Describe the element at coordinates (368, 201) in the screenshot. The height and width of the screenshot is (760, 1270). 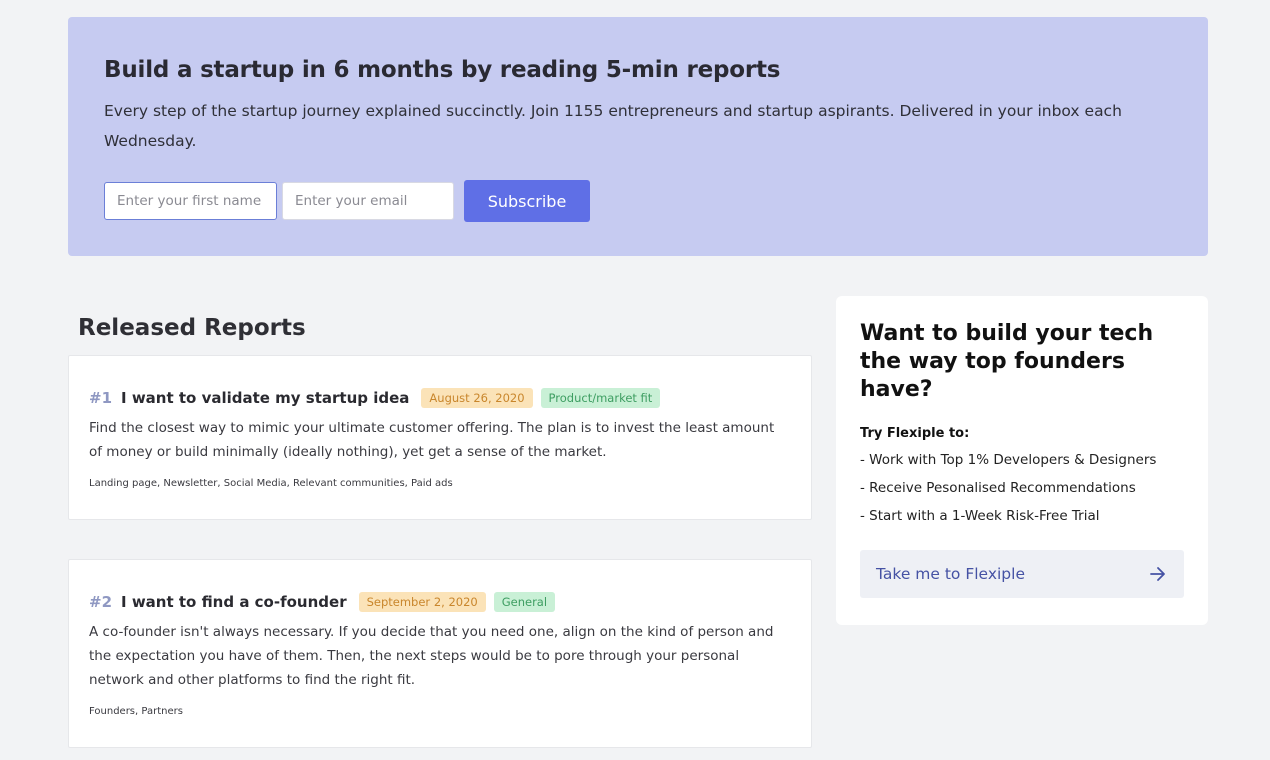
I see `email-input` at that location.